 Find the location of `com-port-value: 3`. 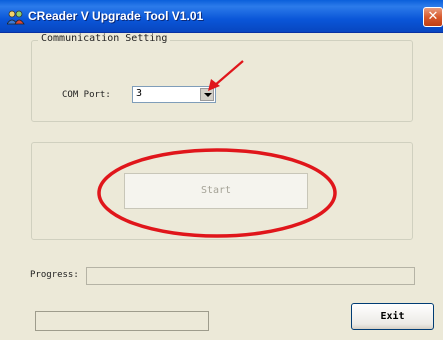

com-port-value: 3 is located at coordinates (139, 93).